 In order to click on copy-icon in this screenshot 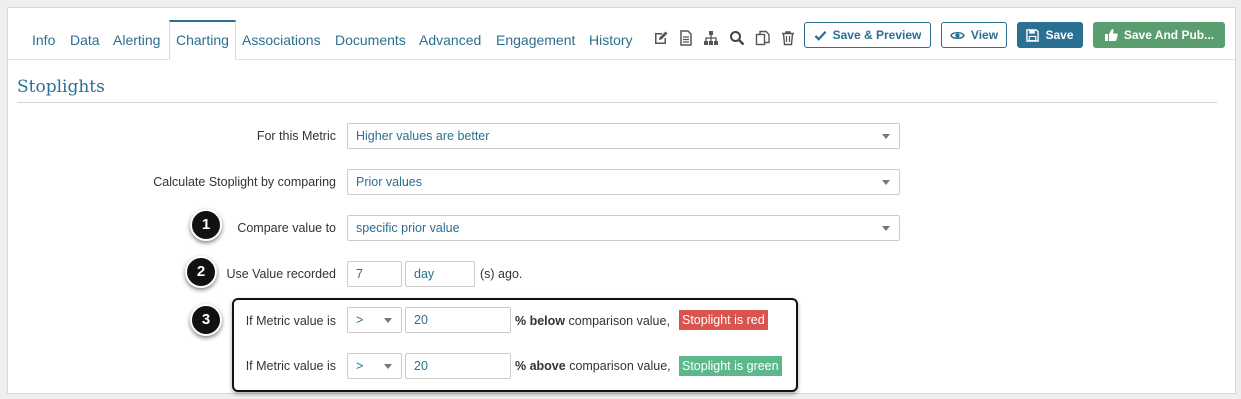, I will do `click(763, 38)`.